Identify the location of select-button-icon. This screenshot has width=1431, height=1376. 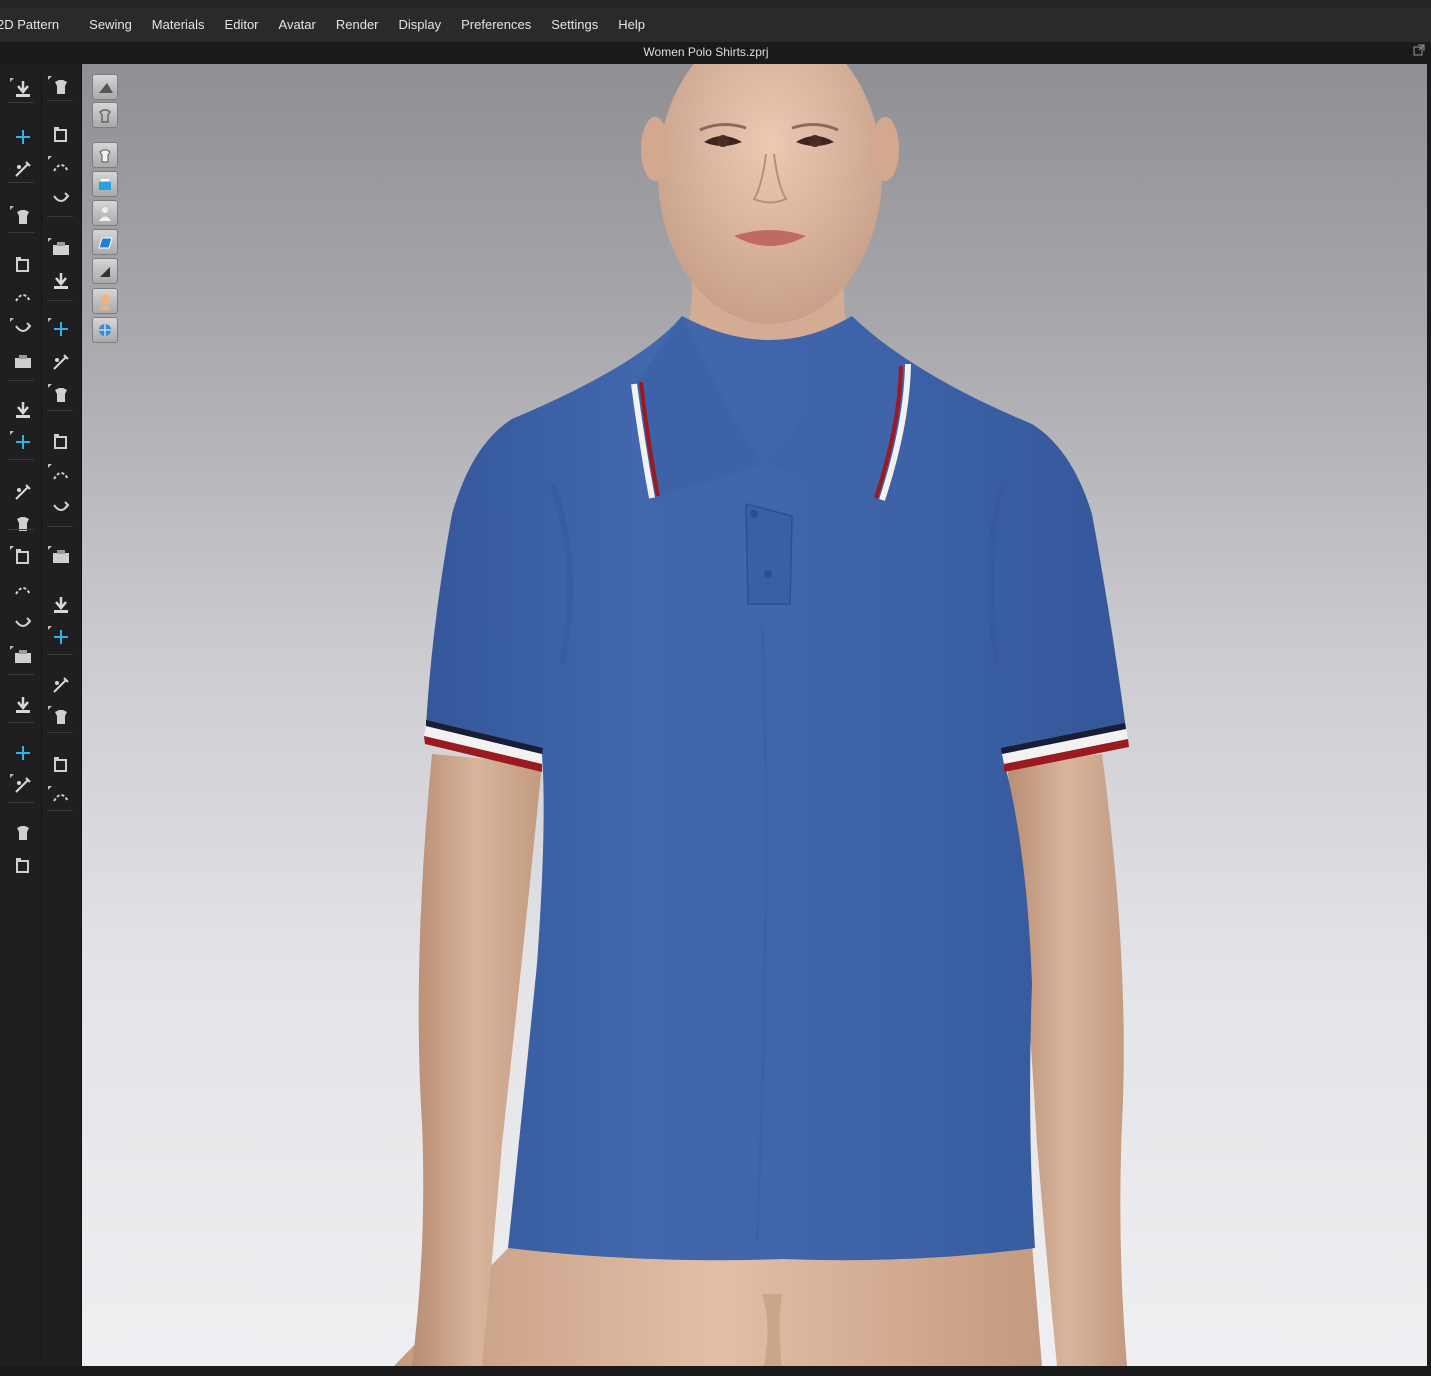
(61, 475).